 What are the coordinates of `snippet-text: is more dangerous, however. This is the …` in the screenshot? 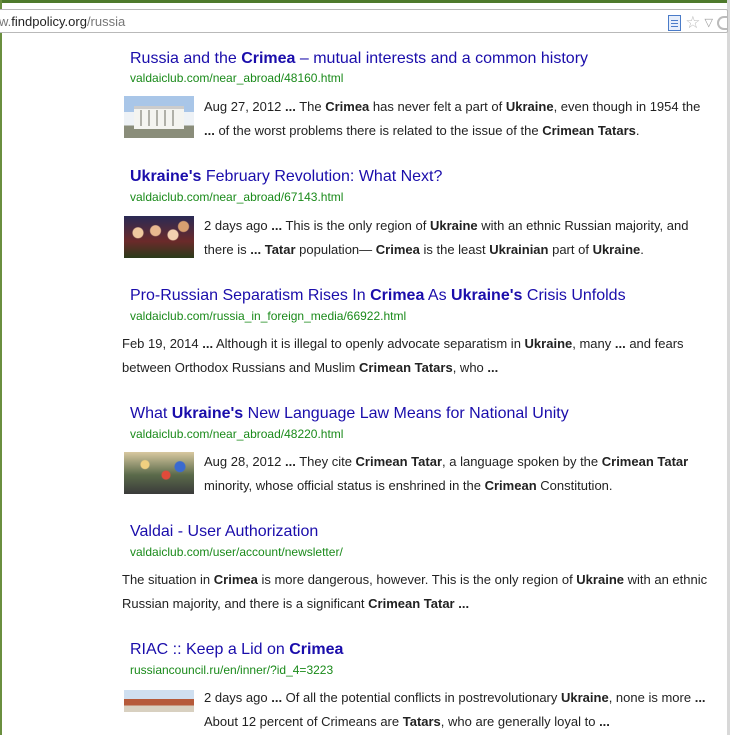 It's located at (417, 579).